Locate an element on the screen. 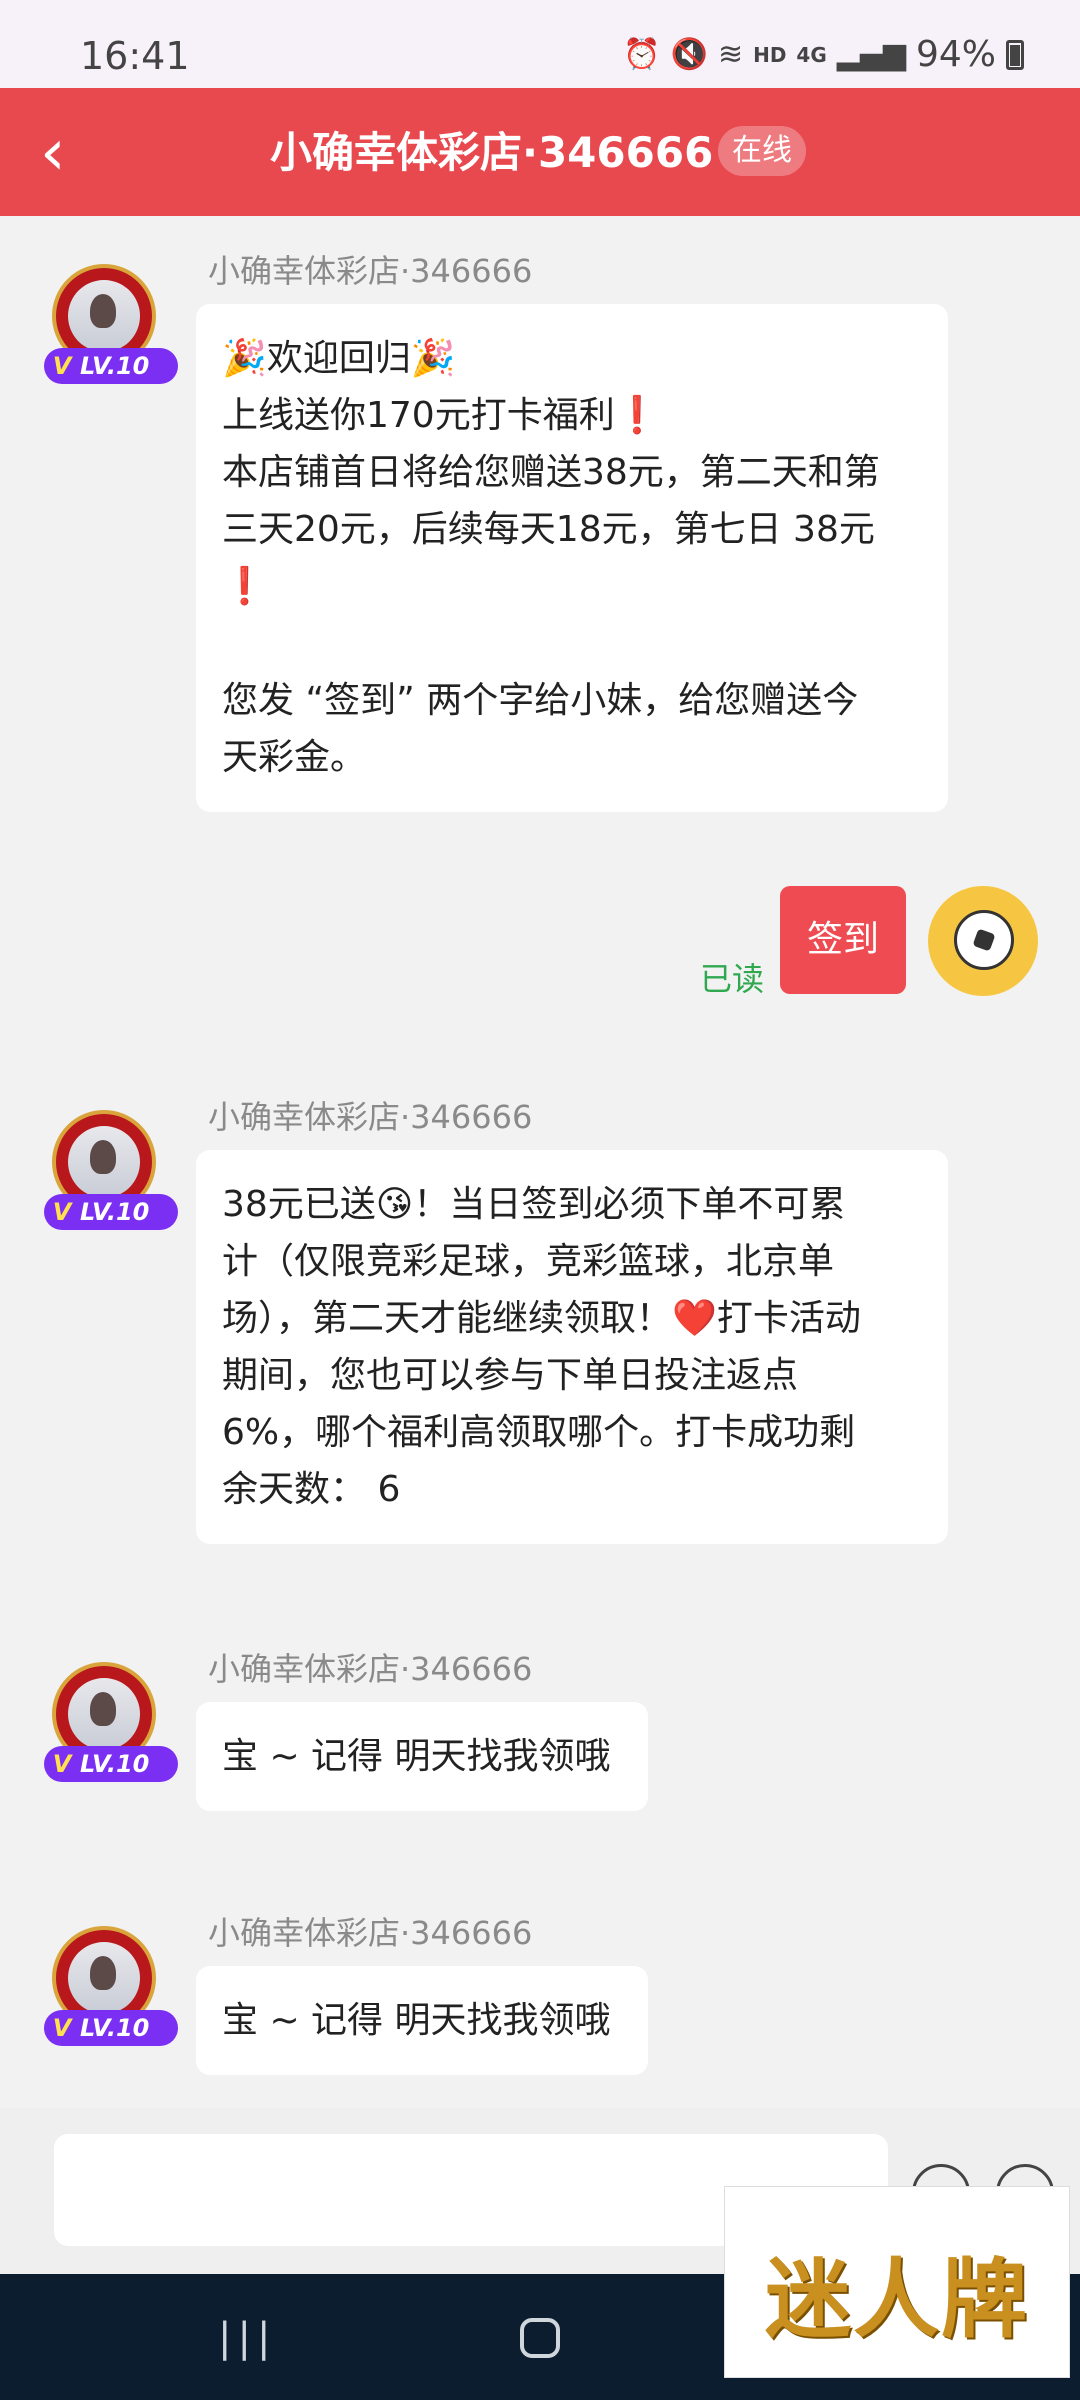 Image resolution: width=1080 pixels, height=2400 pixels. message-line: 期间，您也可以参与下单日投注返点 is located at coordinates (510, 1375).